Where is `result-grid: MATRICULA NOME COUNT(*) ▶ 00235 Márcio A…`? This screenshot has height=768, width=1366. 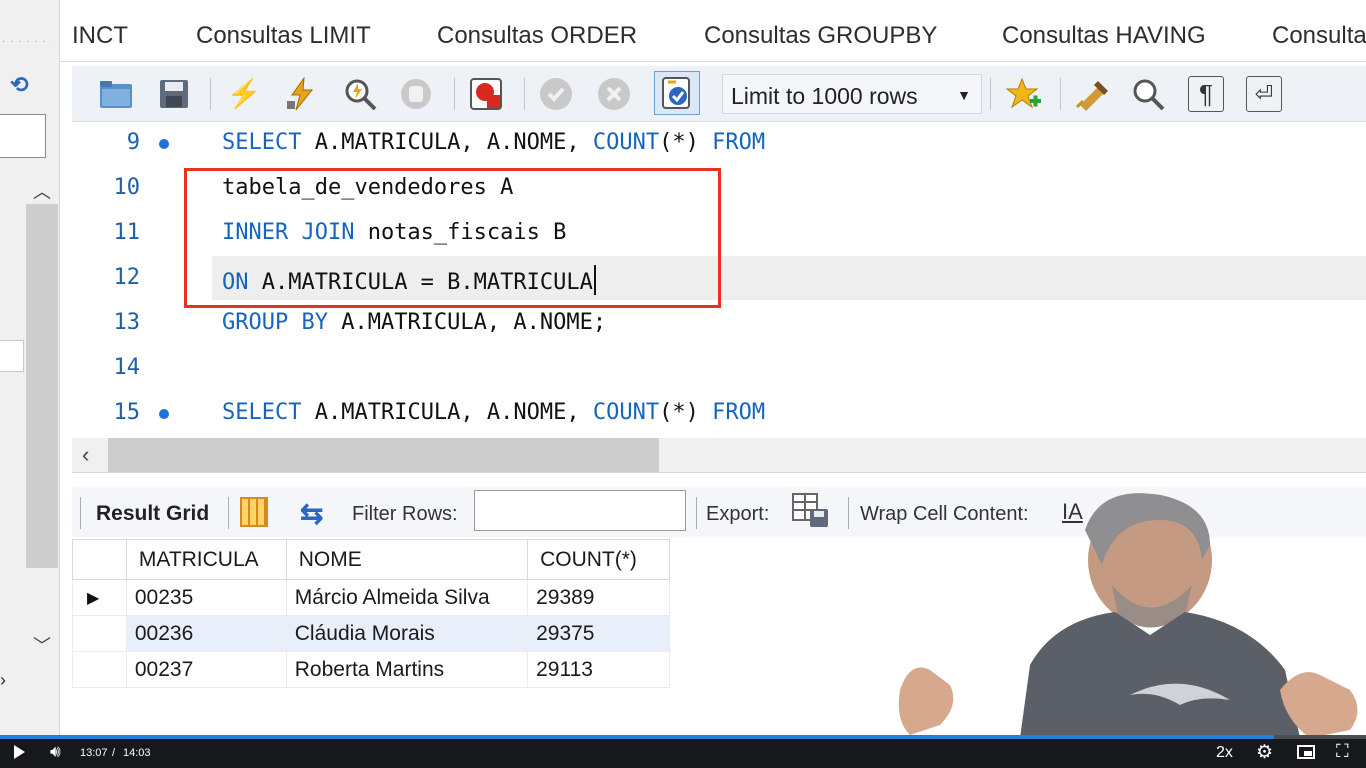 result-grid: MATRICULA NOME COUNT(*) ▶ 00235 Márcio A… is located at coordinates (371, 613).